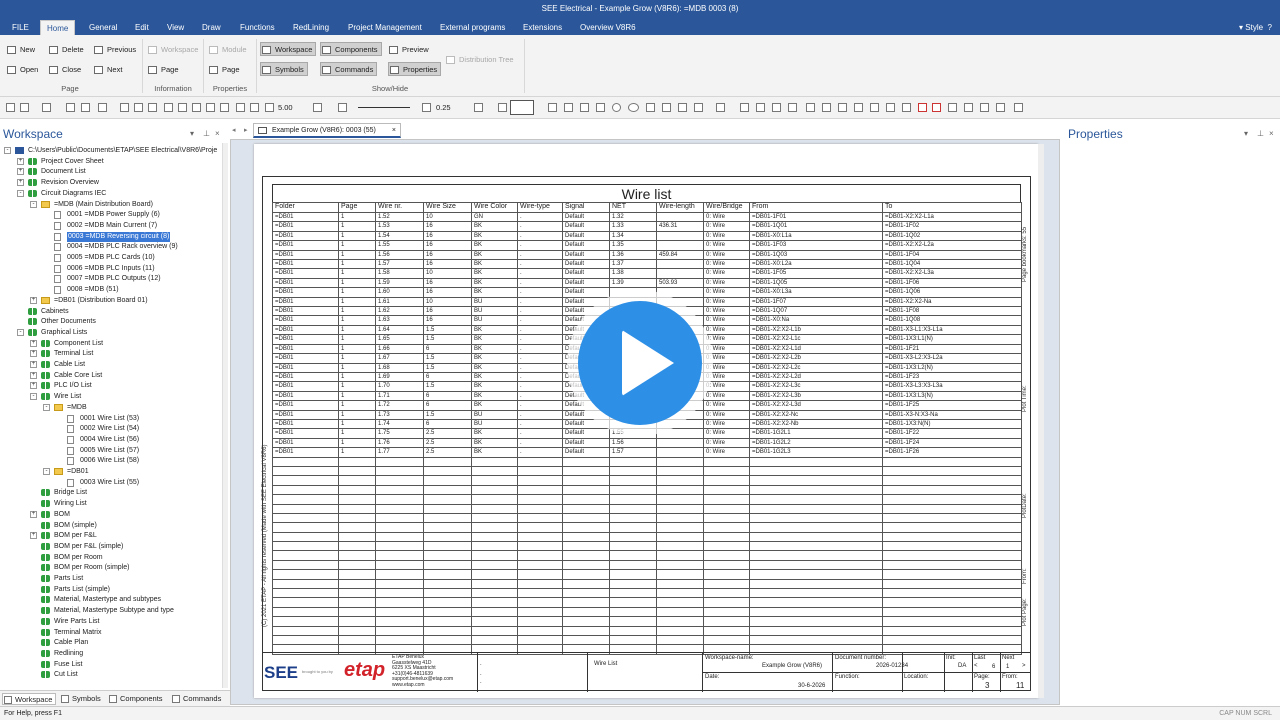  Describe the element at coordinates (666, 107) in the screenshot. I see `polyline-tool-icon` at that location.